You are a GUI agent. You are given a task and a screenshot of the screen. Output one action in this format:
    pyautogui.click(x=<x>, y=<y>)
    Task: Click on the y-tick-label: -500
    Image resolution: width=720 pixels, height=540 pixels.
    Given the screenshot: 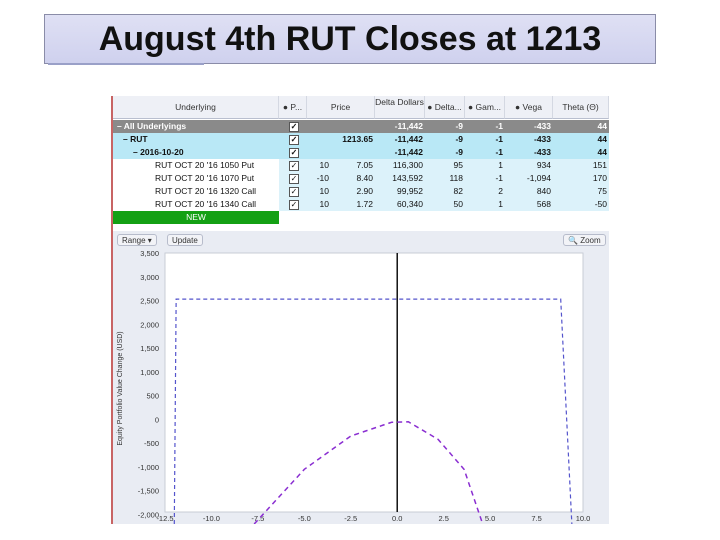 What is the action you would take?
    pyautogui.click(x=151, y=443)
    